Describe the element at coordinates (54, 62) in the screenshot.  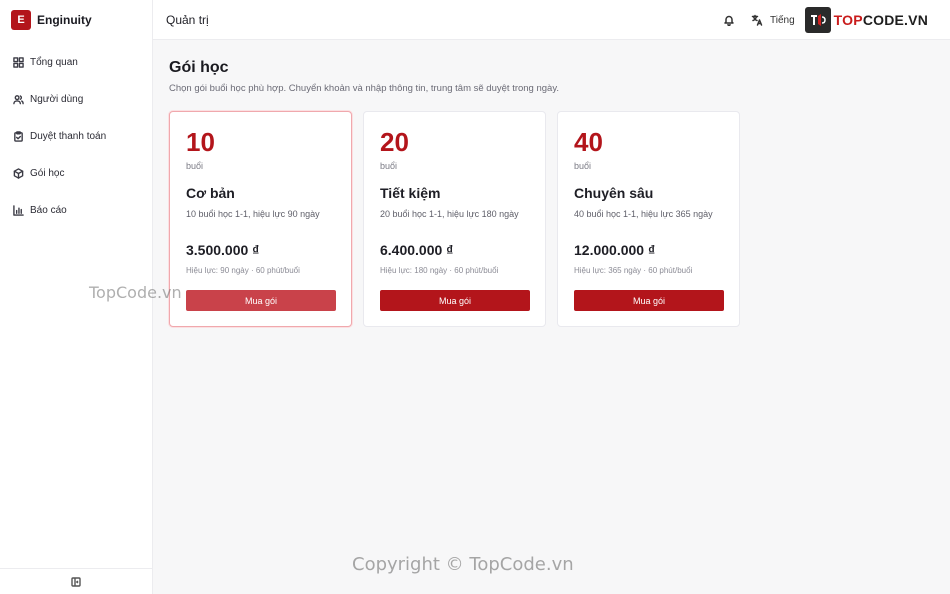
I see `sidebar-item-label: Tổng quan` at that location.